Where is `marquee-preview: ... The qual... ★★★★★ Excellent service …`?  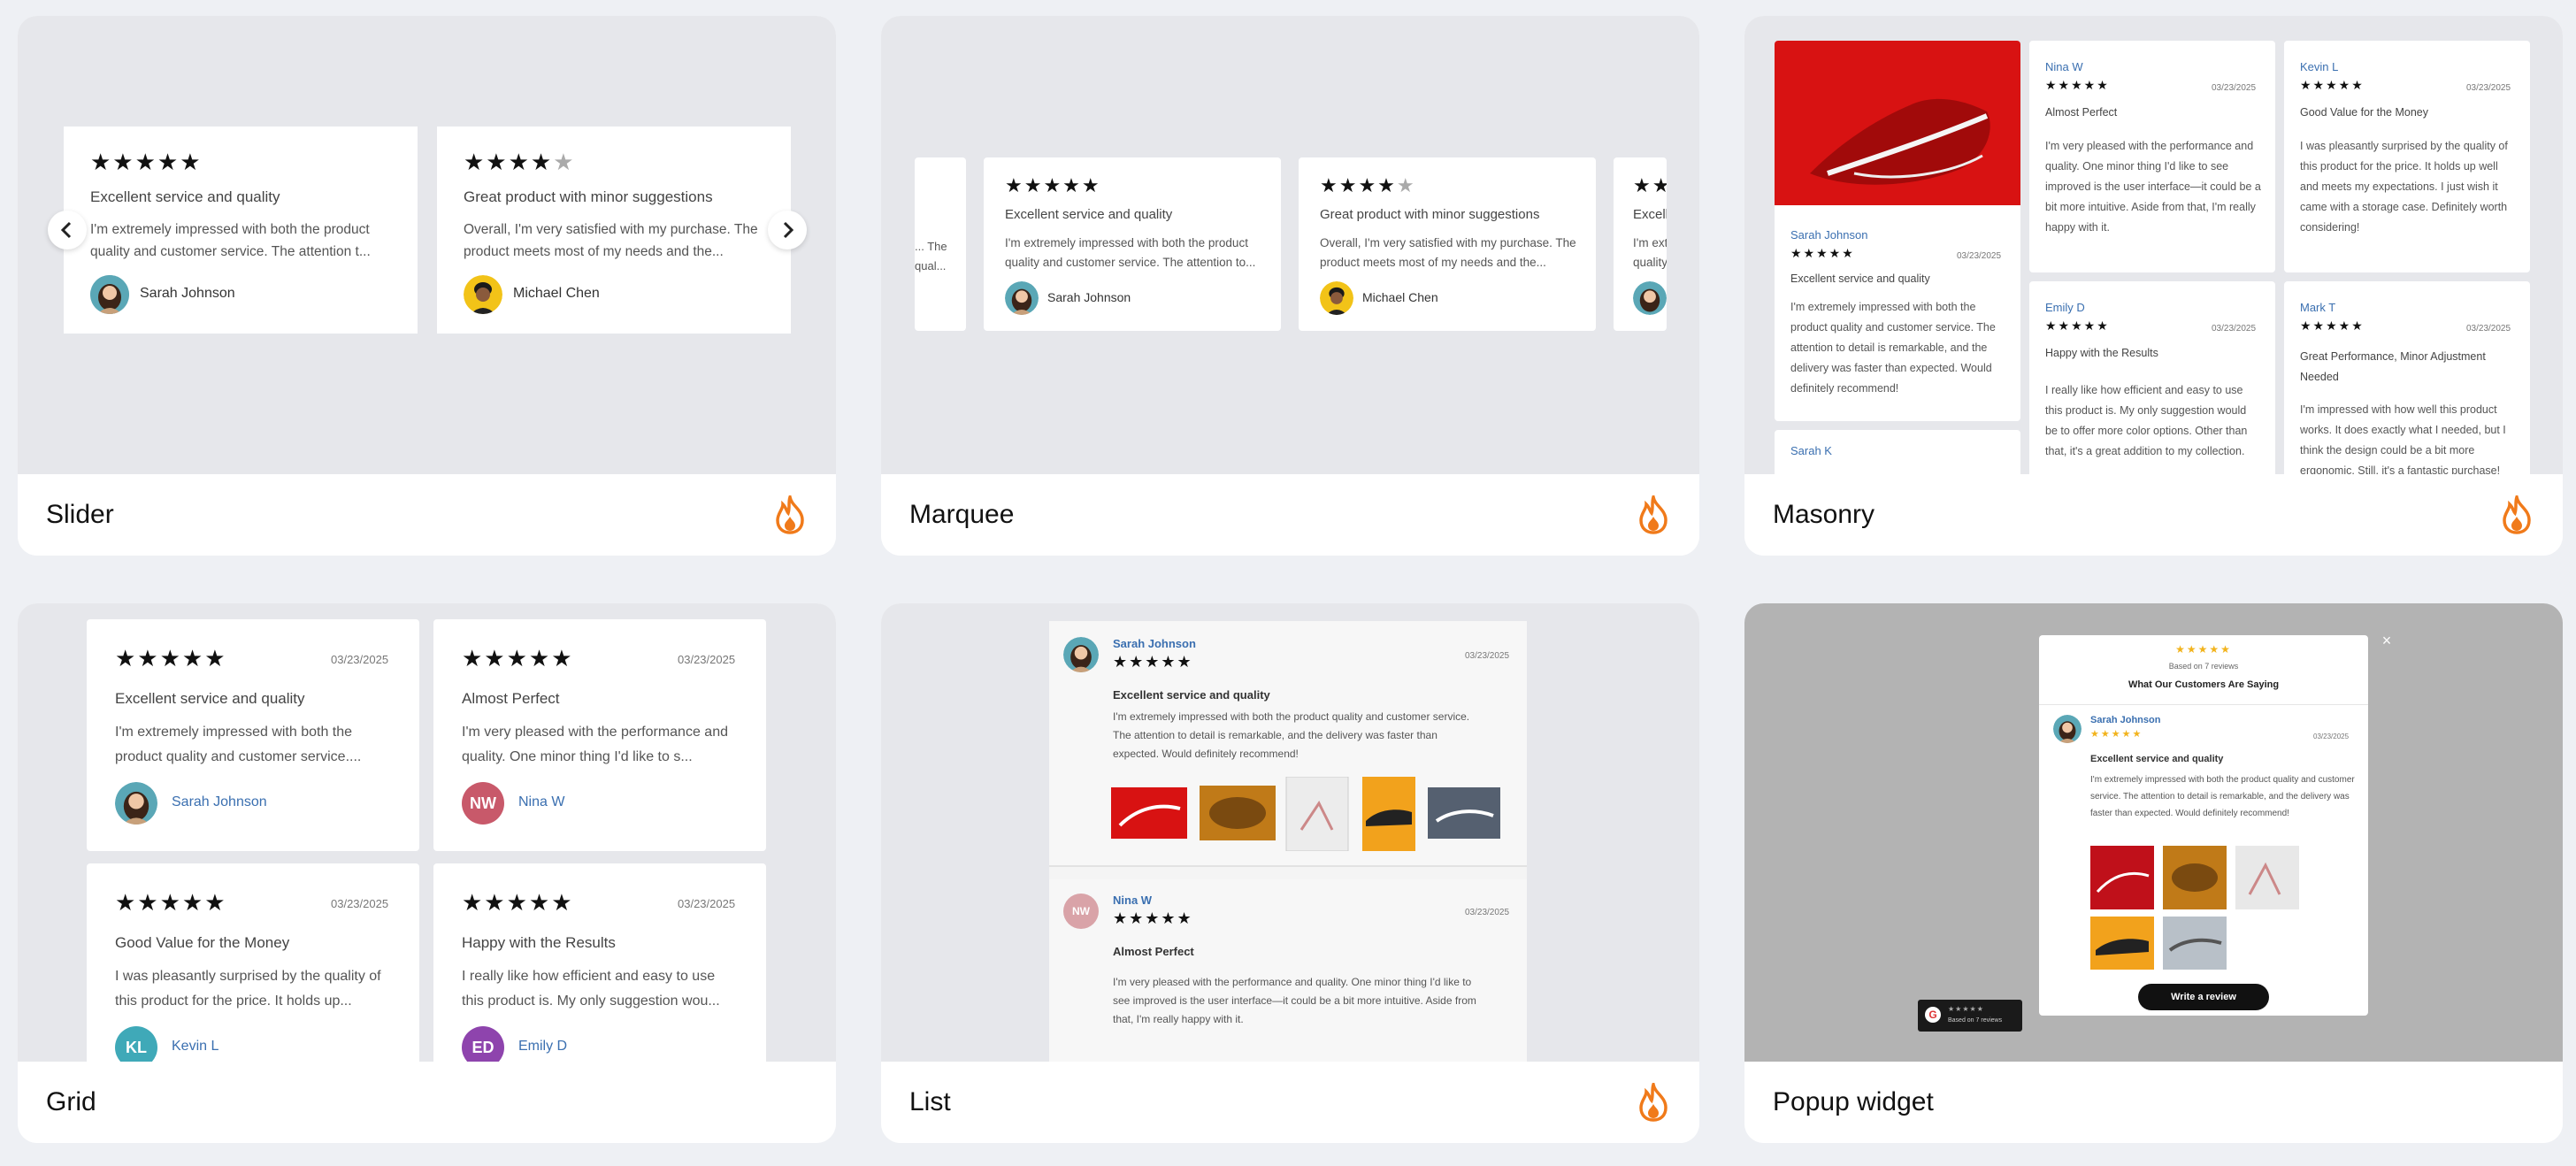 marquee-preview: ... The qual... ★★★★★ Excellent service … is located at coordinates (1290, 245).